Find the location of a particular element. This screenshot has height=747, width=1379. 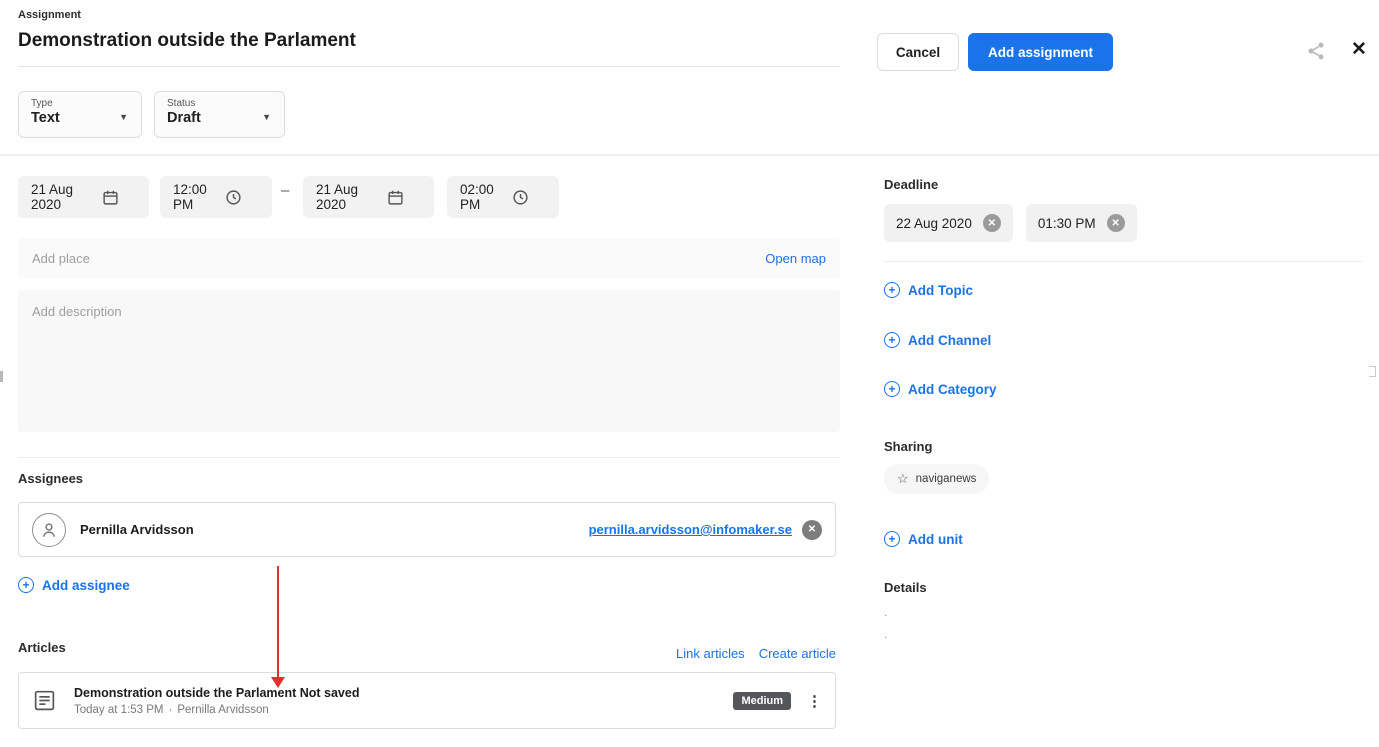

priority-badge: Medium is located at coordinates (762, 700).